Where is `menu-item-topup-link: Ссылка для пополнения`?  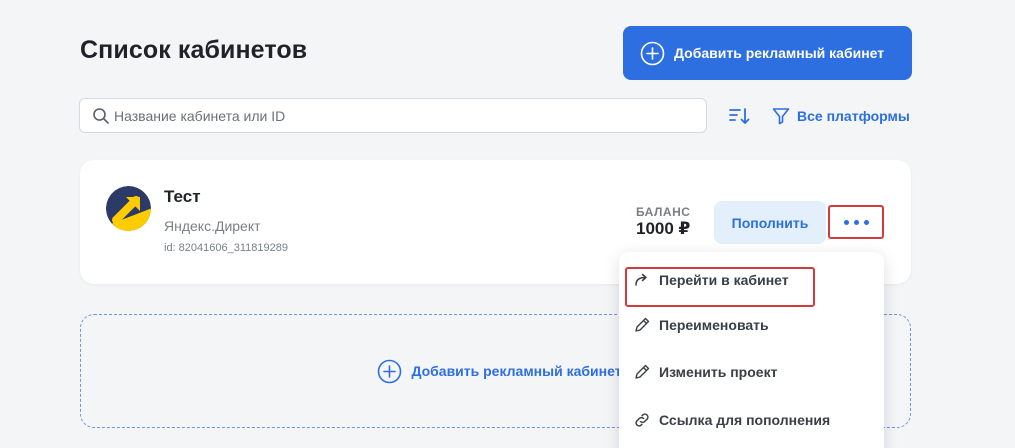
menu-item-topup-link: Ссылка для пополнения is located at coordinates (751, 420).